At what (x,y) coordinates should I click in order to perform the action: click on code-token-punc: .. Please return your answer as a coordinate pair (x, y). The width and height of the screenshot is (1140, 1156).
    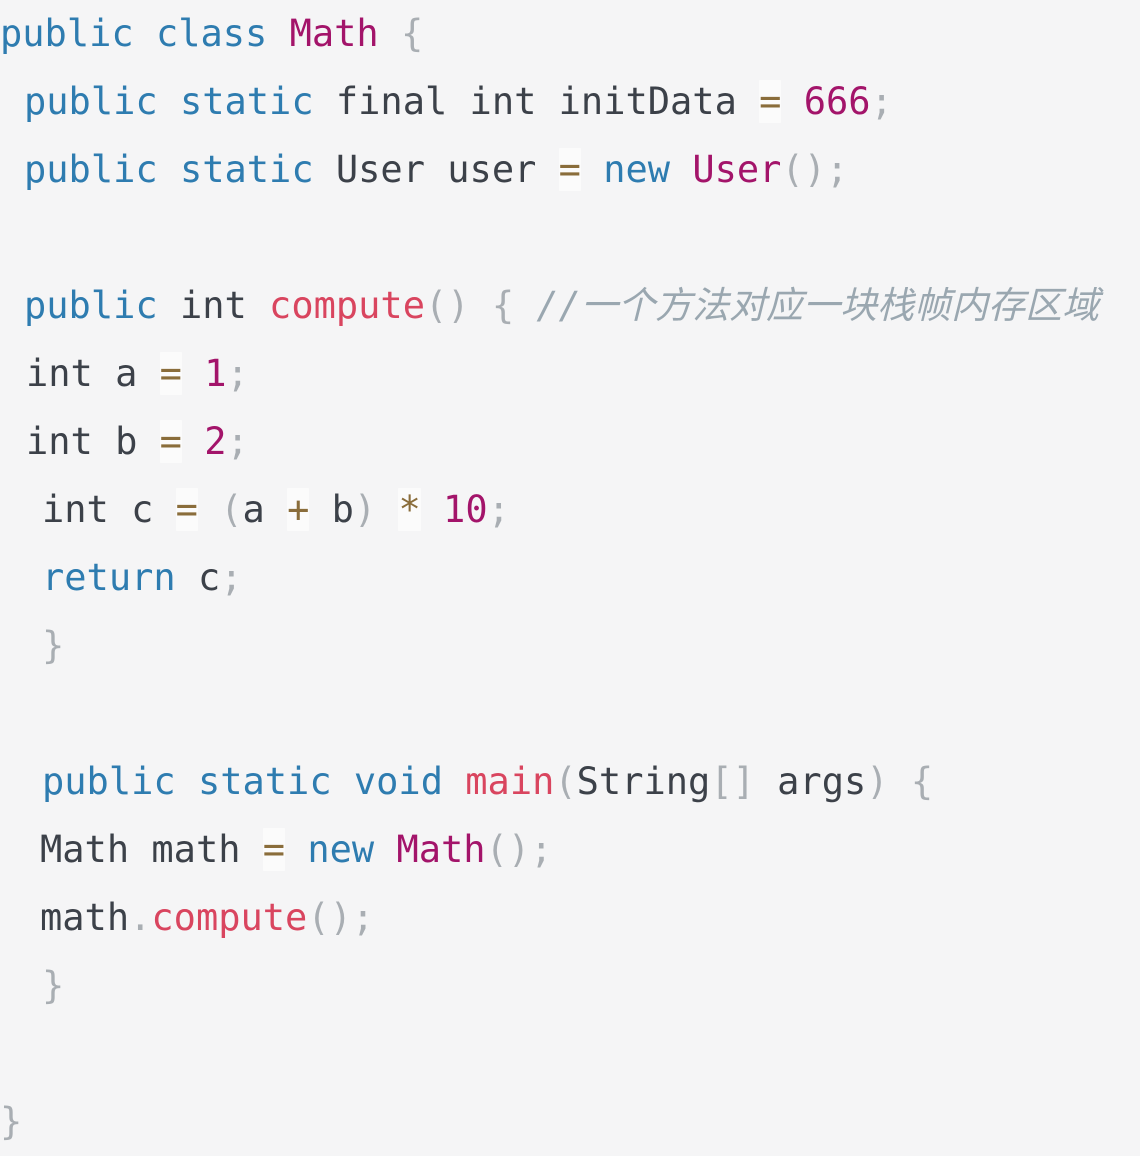
    Looking at the image, I should click on (140, 917).